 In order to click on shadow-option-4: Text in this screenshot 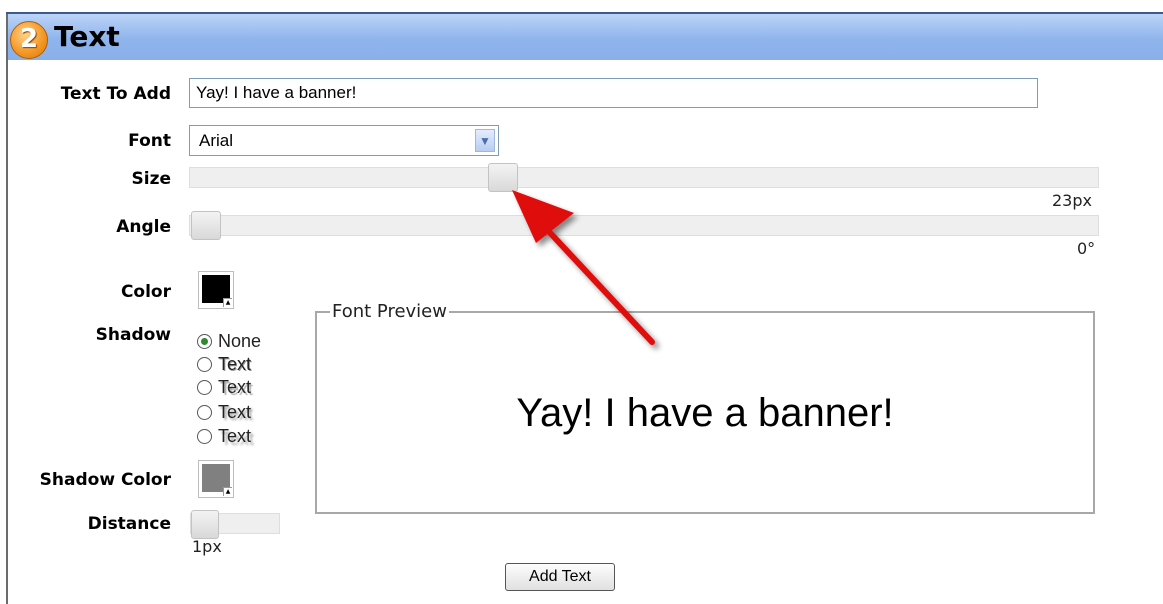, I will do `click(224, 436)`.